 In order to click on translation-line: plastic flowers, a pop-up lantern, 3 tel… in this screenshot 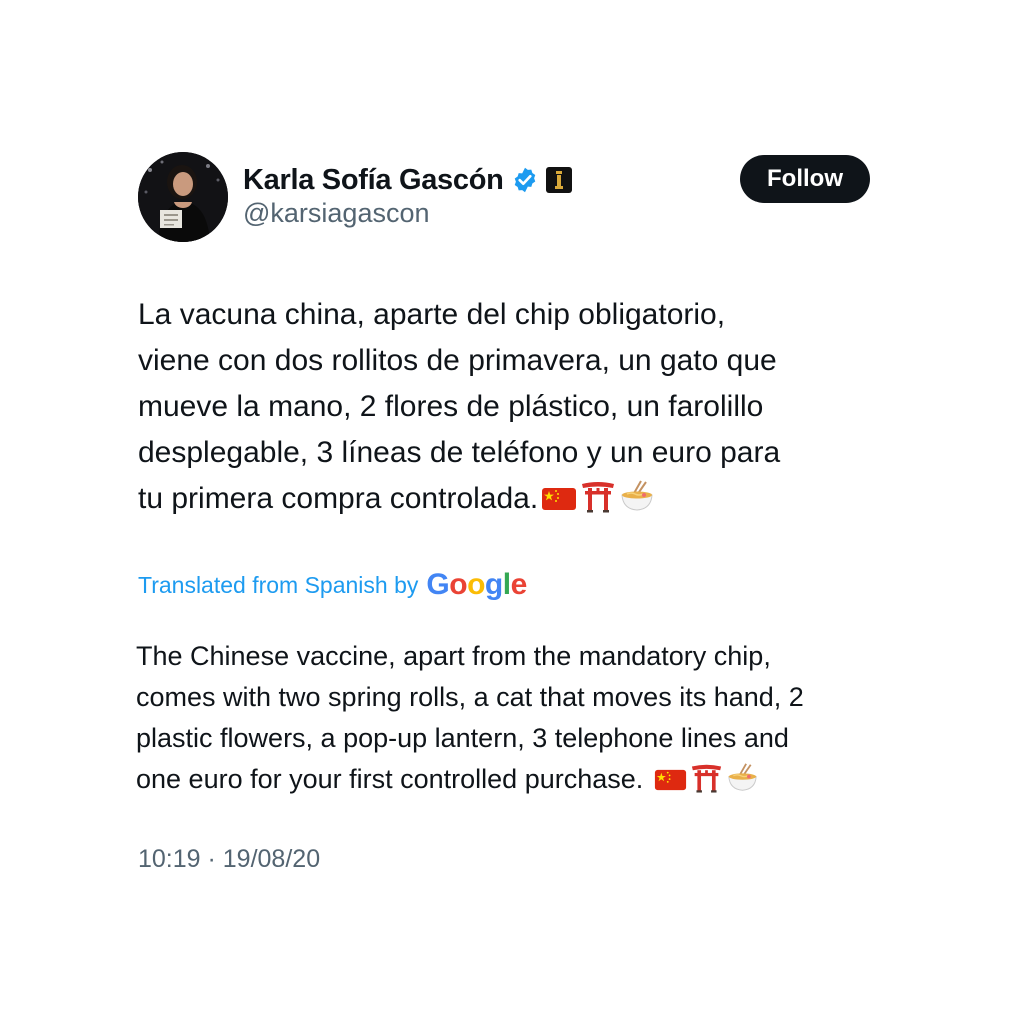, I will do `click(462, 738)`.